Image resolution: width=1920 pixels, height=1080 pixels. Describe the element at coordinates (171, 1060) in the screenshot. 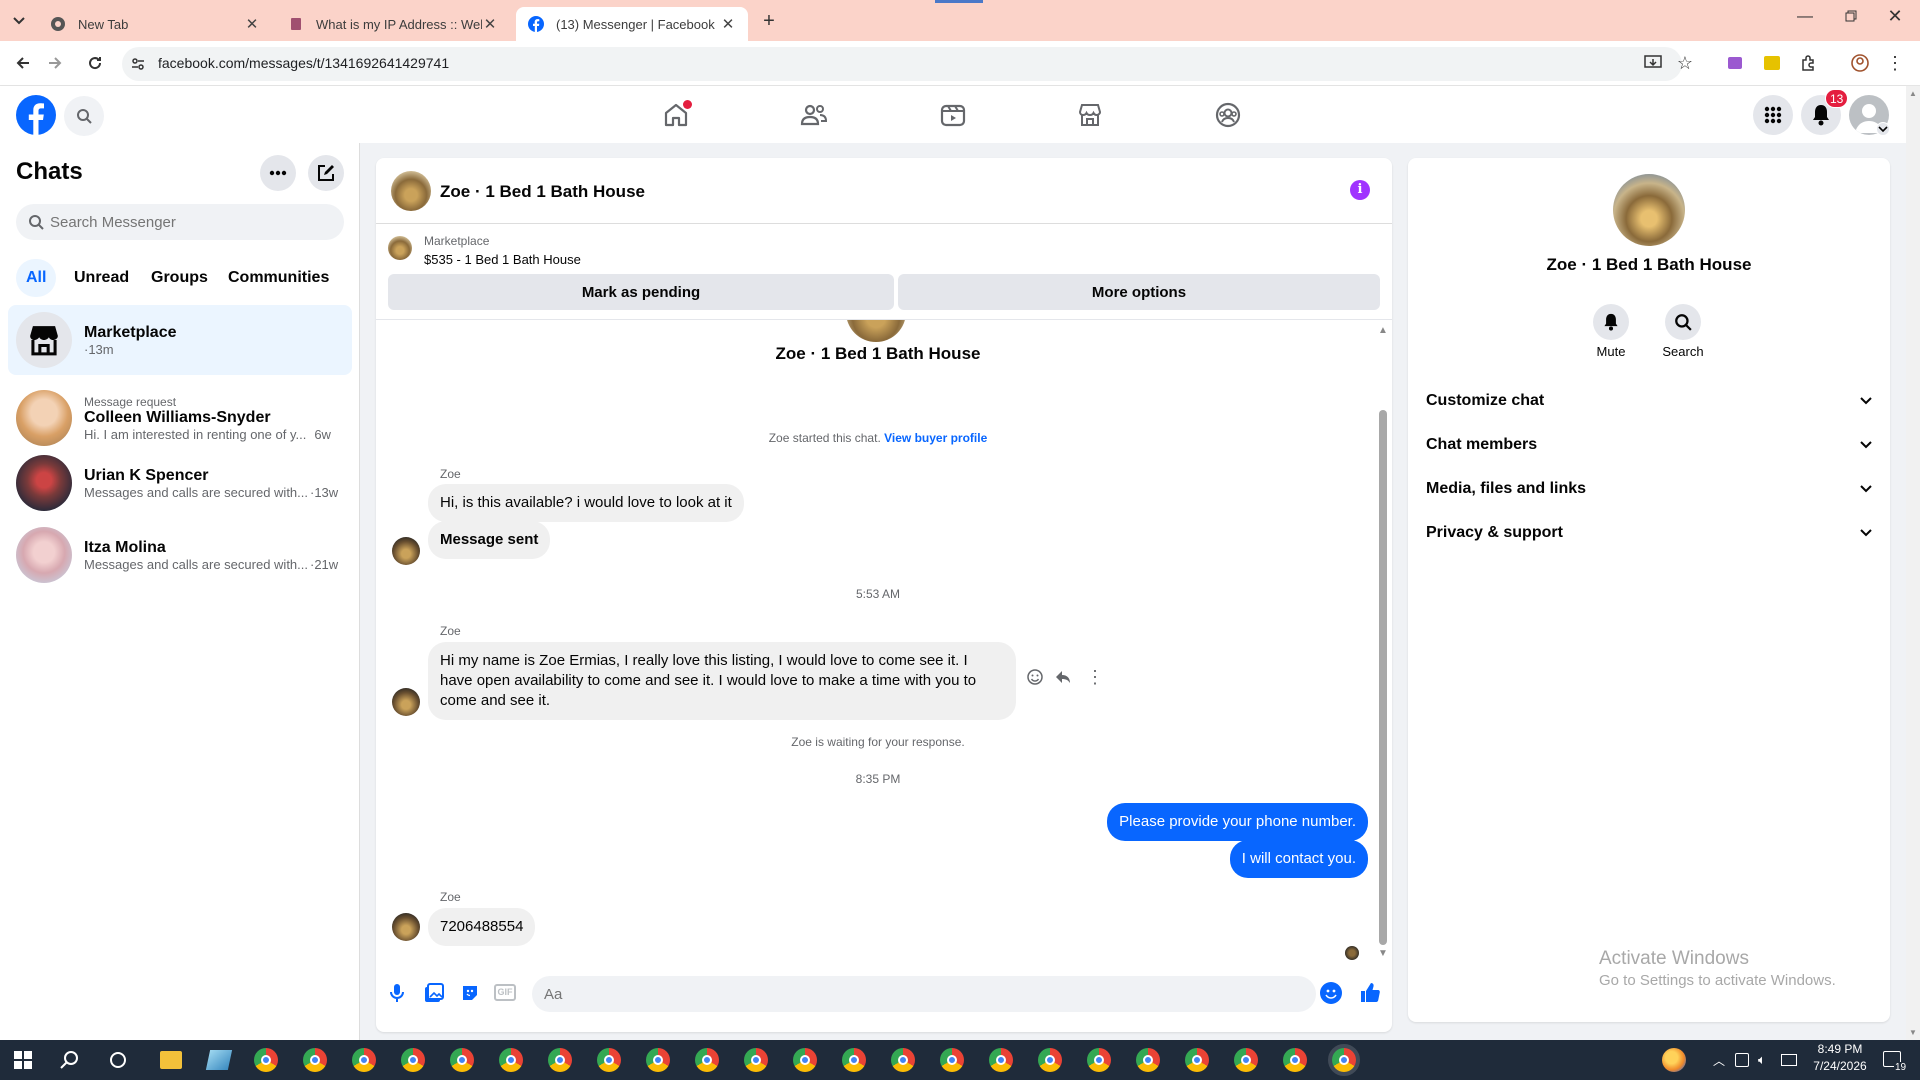

I see `file-explorer-icon` at that location.